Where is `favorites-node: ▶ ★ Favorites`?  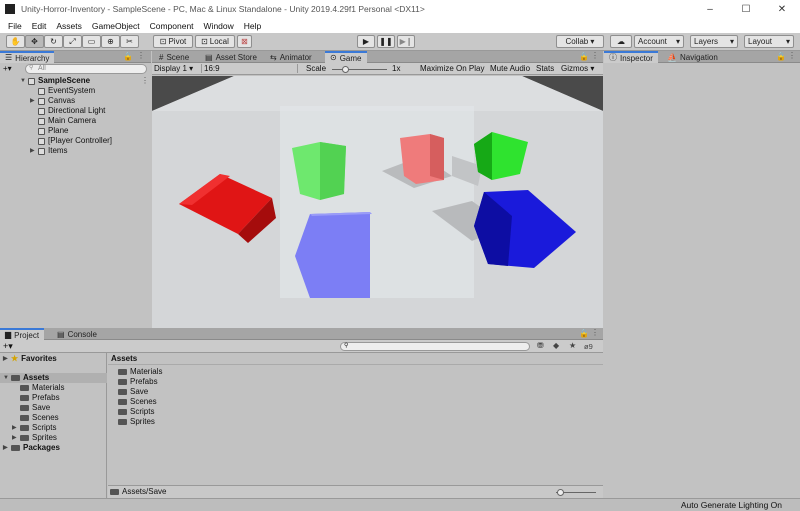
favorites-node: ▶ ★ Favorites is located at coordinates (30, 359).